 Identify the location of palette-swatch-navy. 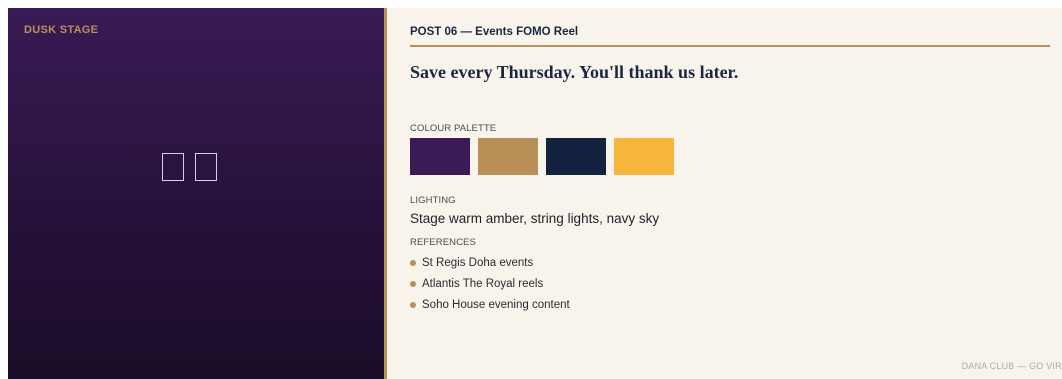
(576, 156).